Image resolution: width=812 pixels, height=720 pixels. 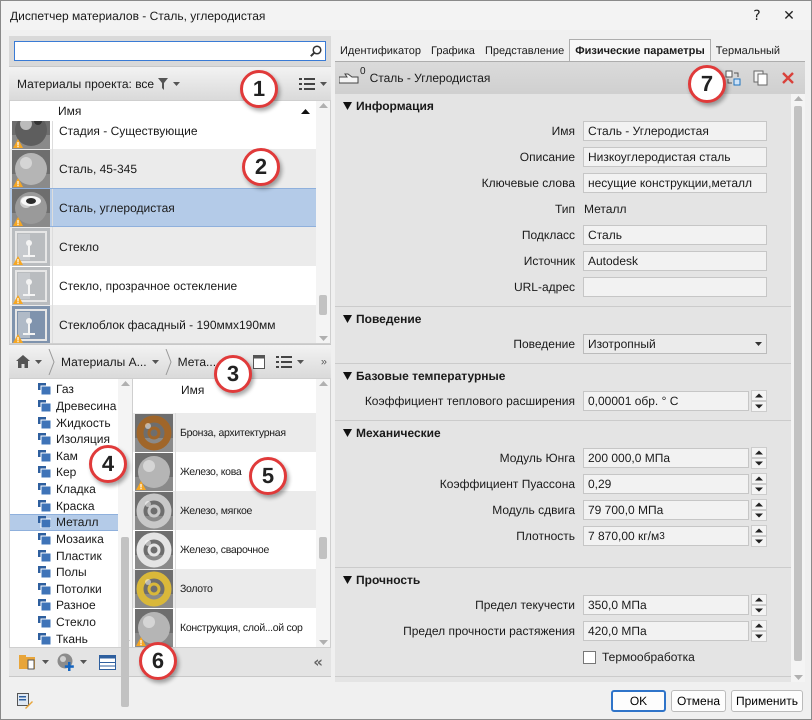 What do you see at coordinates (323, 362) in the screenshot?
I see `more-button: »` at bounding box center [323, 362].